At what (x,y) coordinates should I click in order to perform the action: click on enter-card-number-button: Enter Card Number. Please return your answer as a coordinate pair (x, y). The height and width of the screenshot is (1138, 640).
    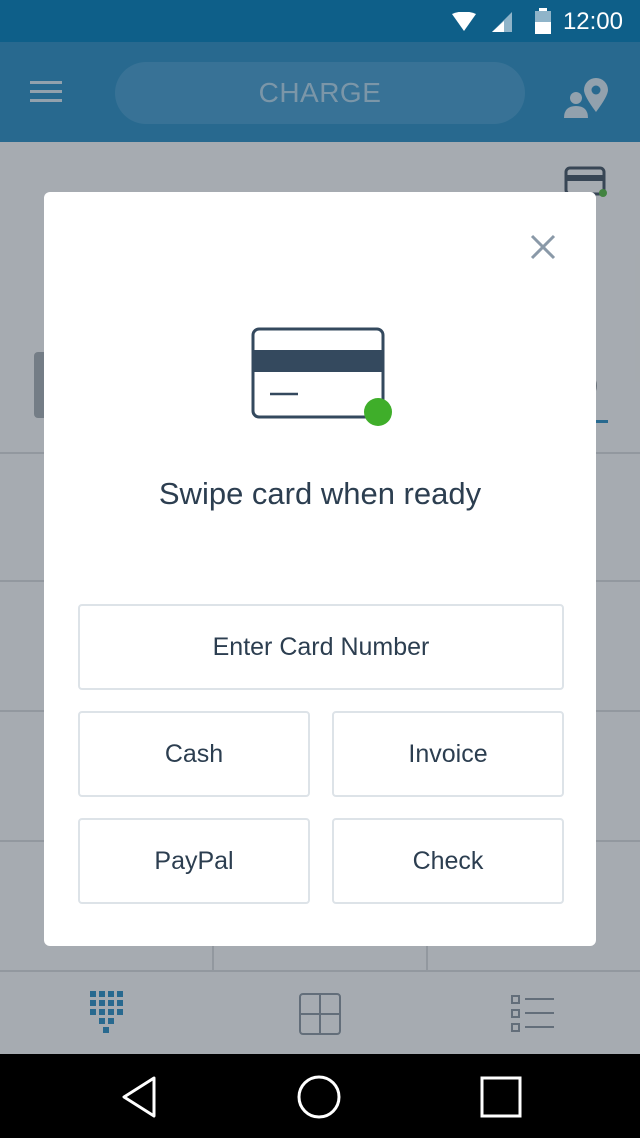
    Looking at the image, I should click on (321, 647).